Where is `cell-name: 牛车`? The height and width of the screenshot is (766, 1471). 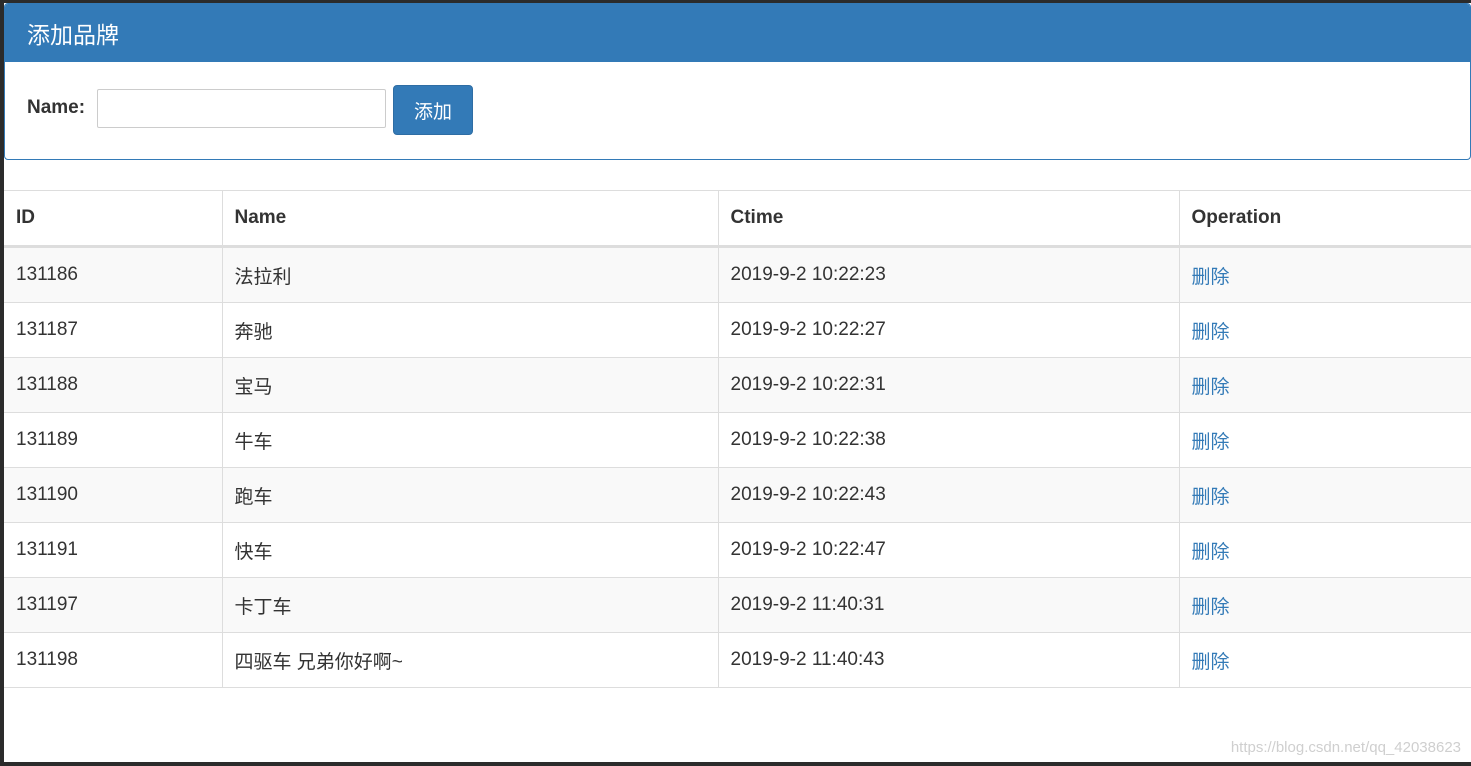
cell-name: 牛车 is located at coordinates (469, 440).